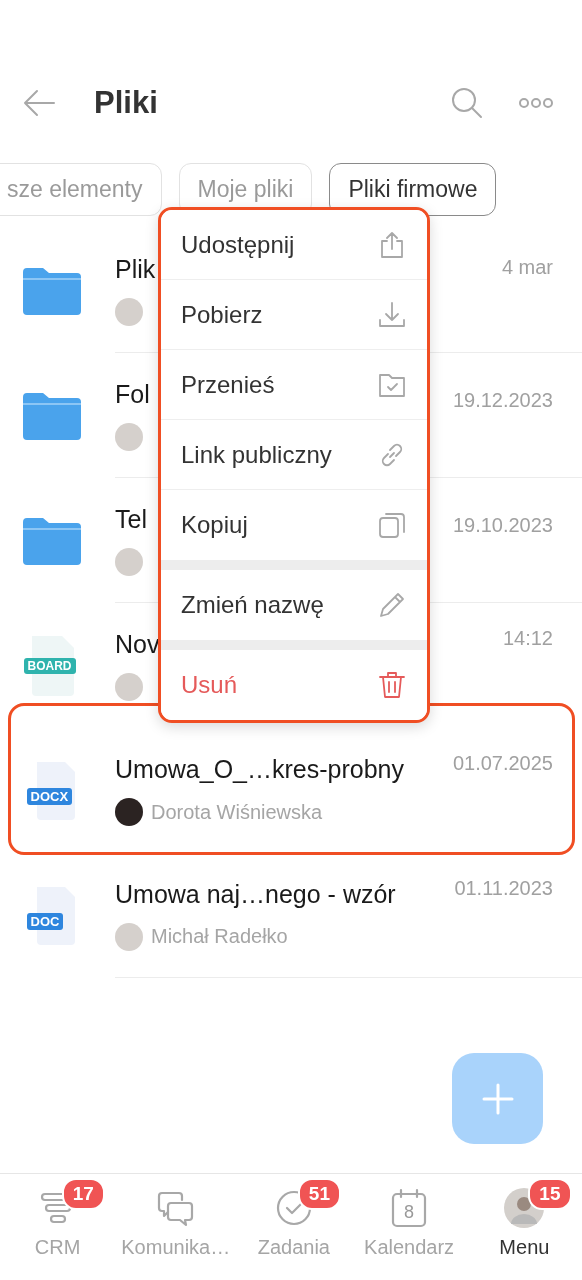  What do you see at coordinates (294, 385) in the screenshot?
I see `menu-item: Przenieś` at bounding box center [294, 385].